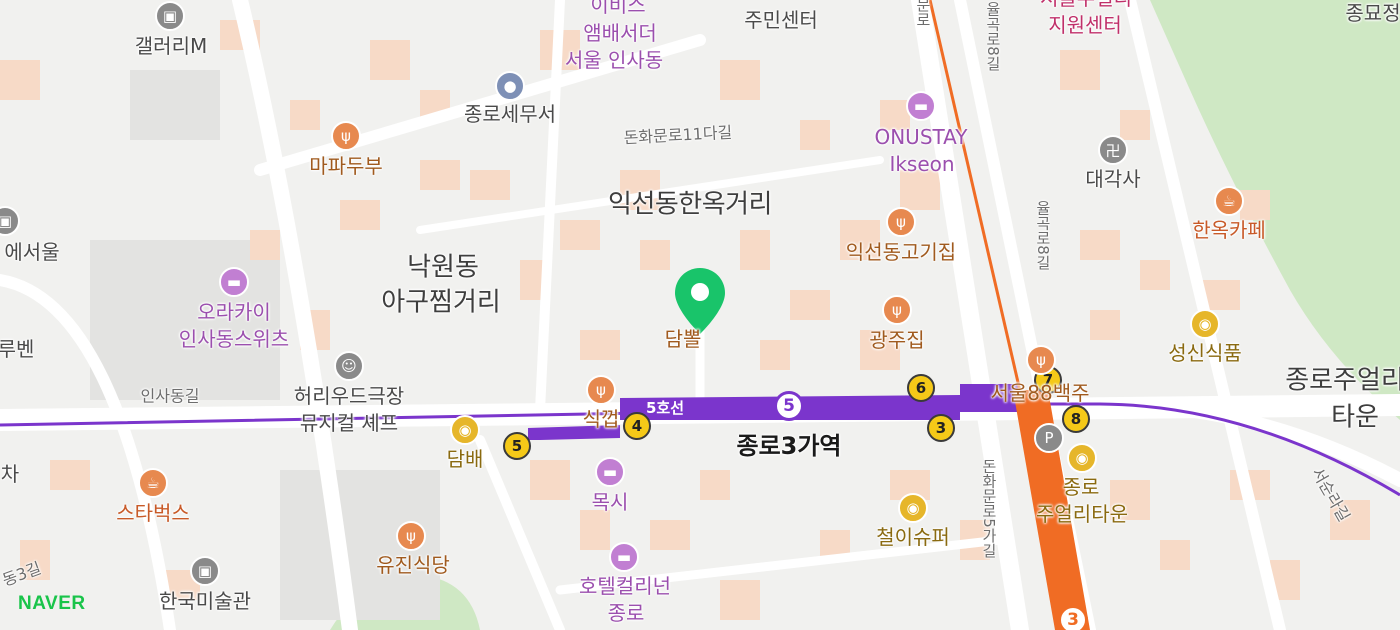 The width and height of the screenshot is (1400, 630). What do you see at coordinates (1205, 353) in the screenshot?
I see `label-sungsin: 성신식품` at bounding box center [1205, 353].